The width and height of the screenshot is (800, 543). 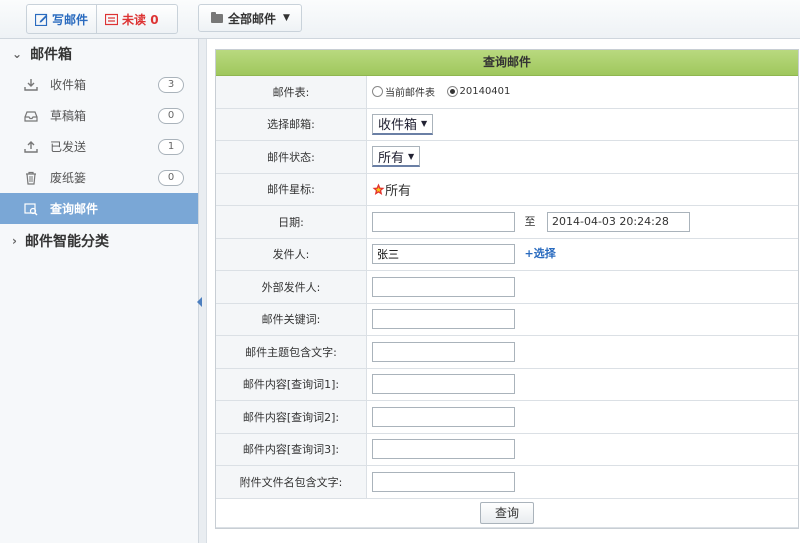 I want to click on field-label: 发件人:, so click(x=291, y=254).